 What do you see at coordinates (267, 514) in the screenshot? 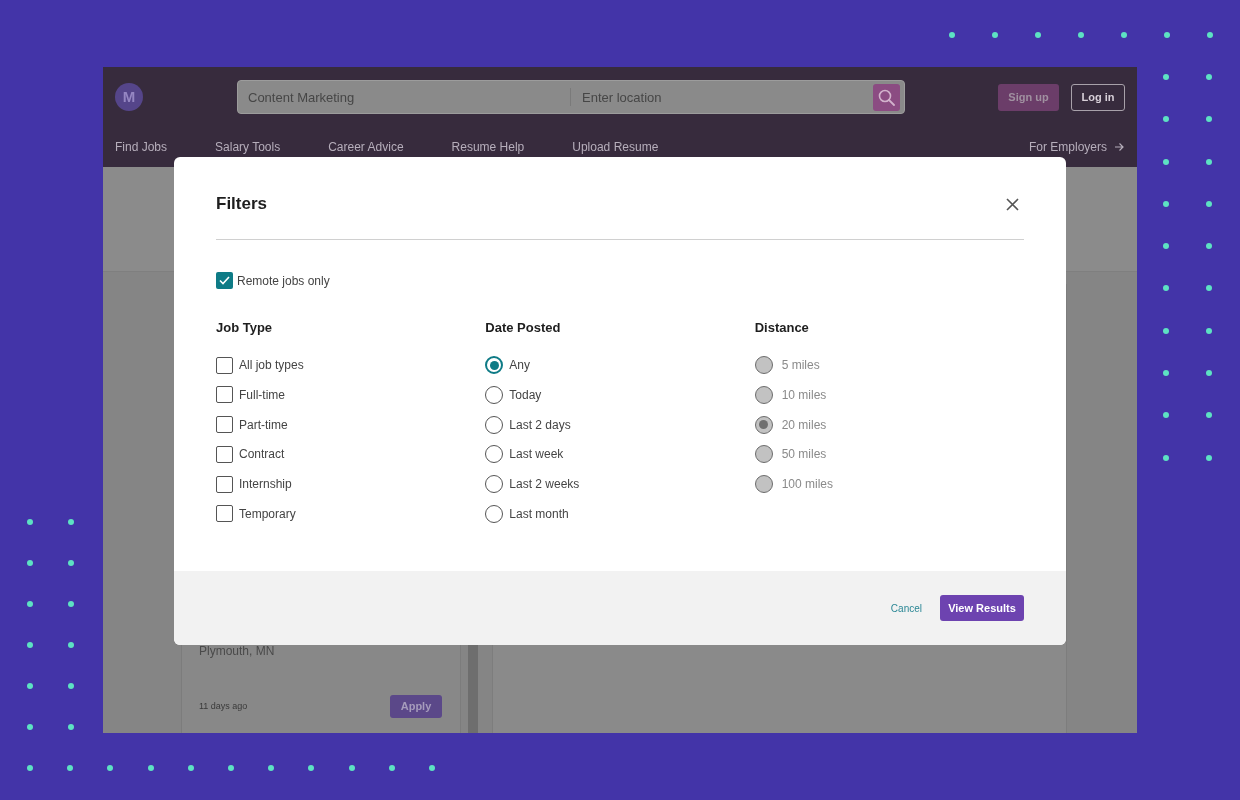
I see `checkbox-label: Temporary` at bounding box center [267, 514].